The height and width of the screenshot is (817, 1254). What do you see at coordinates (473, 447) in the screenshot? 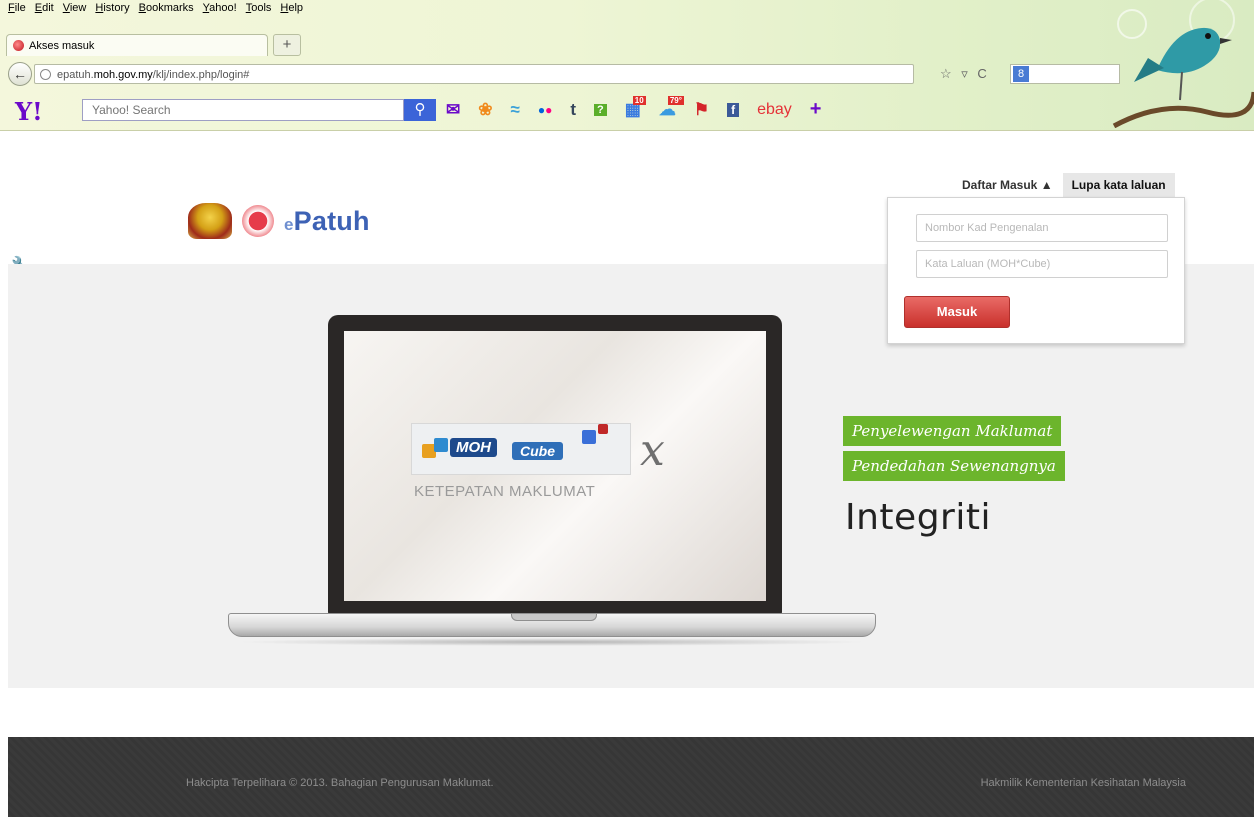
I see `moh-text: MOH` at bounding box center [473, 447].